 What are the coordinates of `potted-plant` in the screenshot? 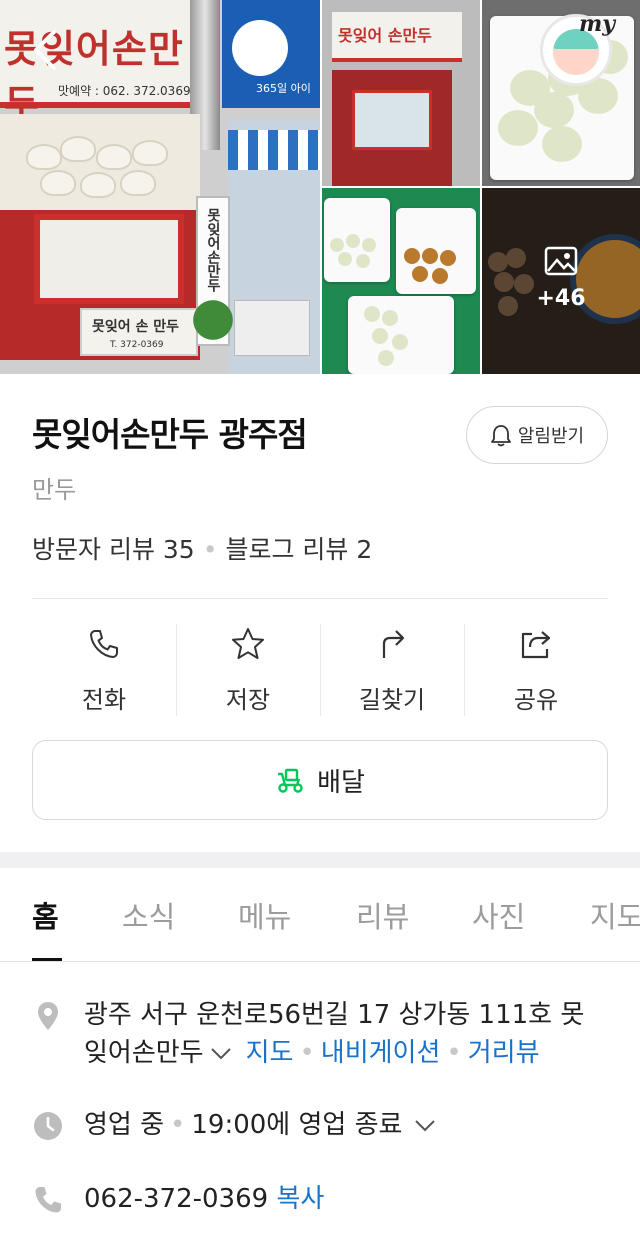 It's located at (213, 327).